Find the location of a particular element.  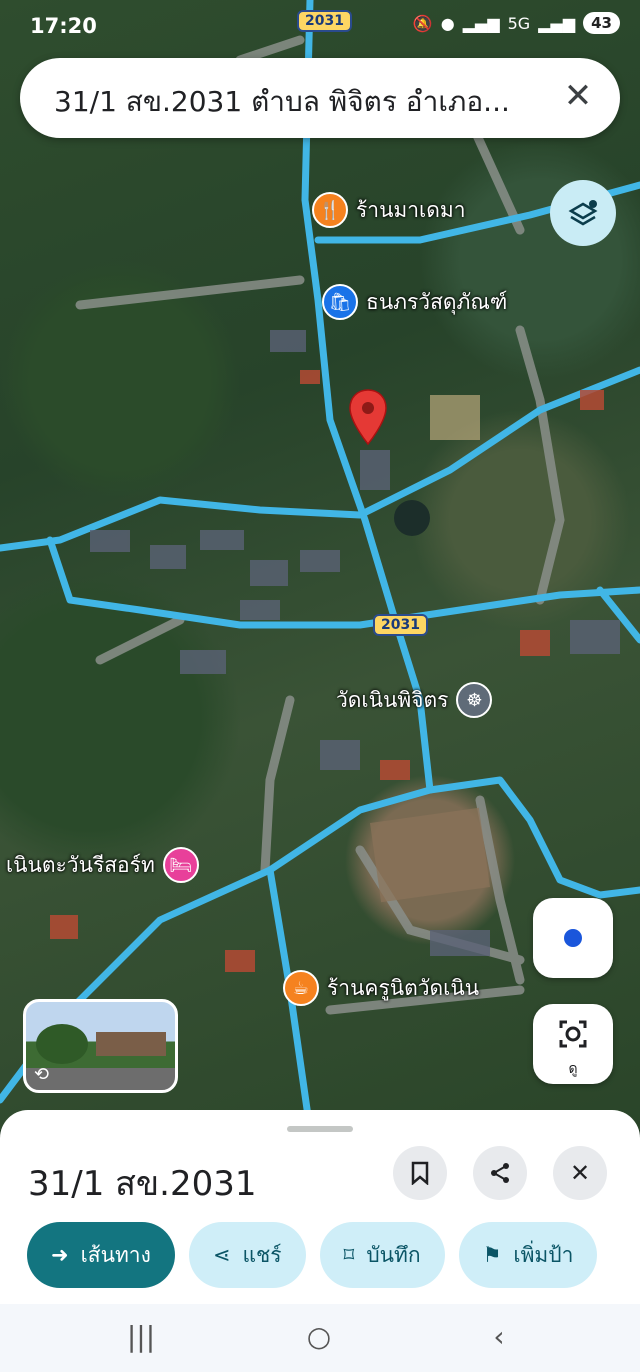

lens-label: ดู is located at coordinates (573, 1069).